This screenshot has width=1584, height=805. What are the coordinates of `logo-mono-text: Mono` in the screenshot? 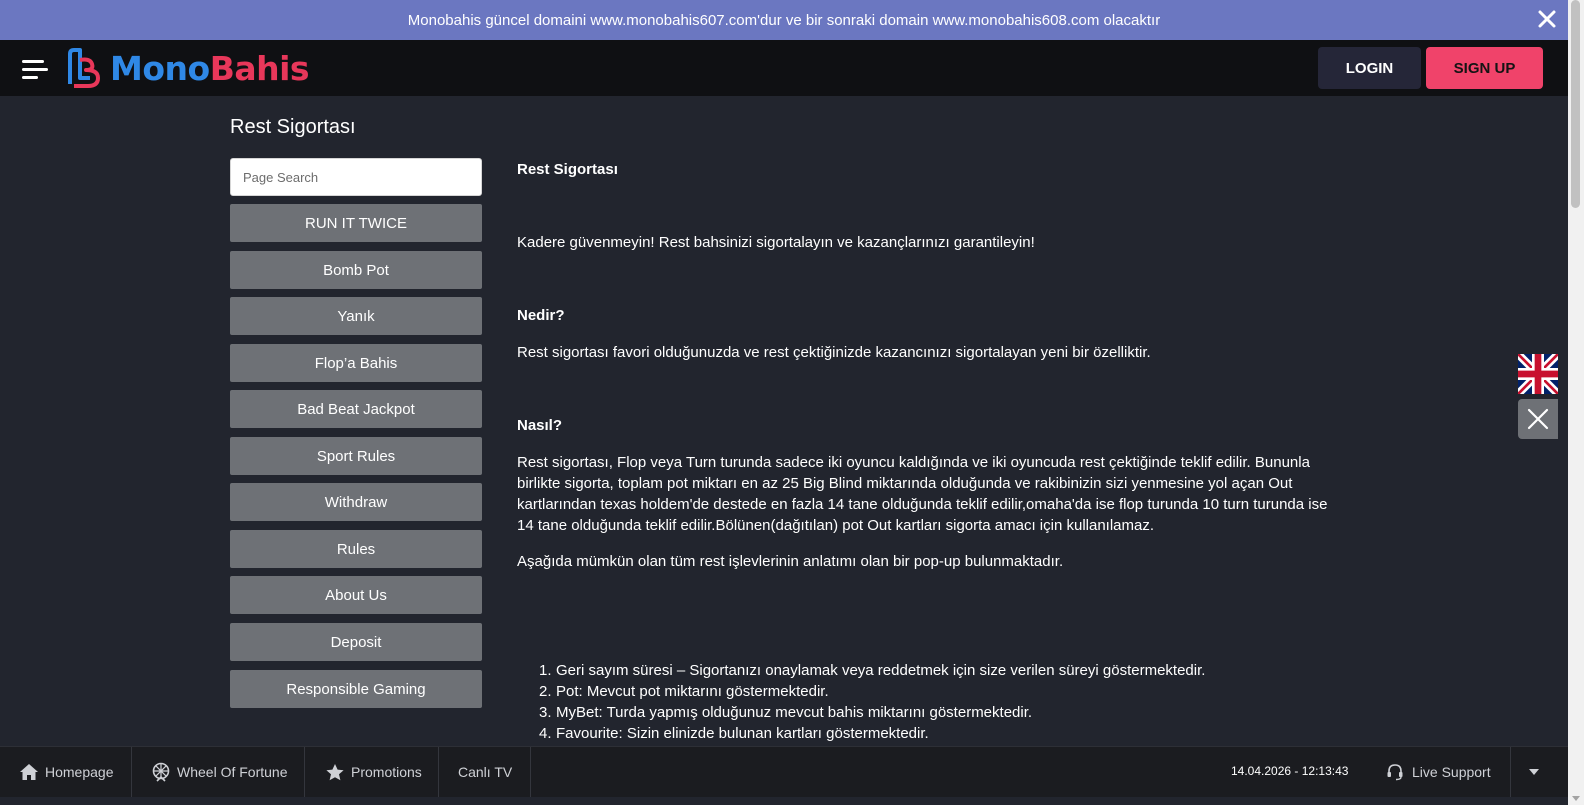 It's located at (160, 68).